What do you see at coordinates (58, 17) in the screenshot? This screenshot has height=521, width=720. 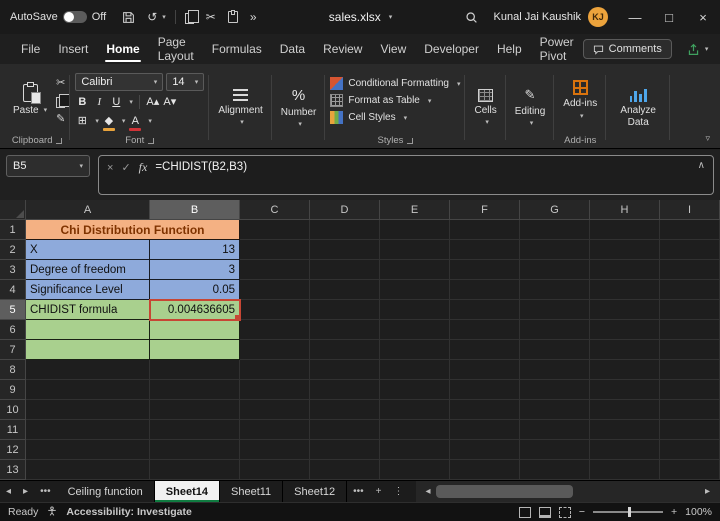 I see `autosave-toggle: AutoSave Off` at bounding box center [58, 17].